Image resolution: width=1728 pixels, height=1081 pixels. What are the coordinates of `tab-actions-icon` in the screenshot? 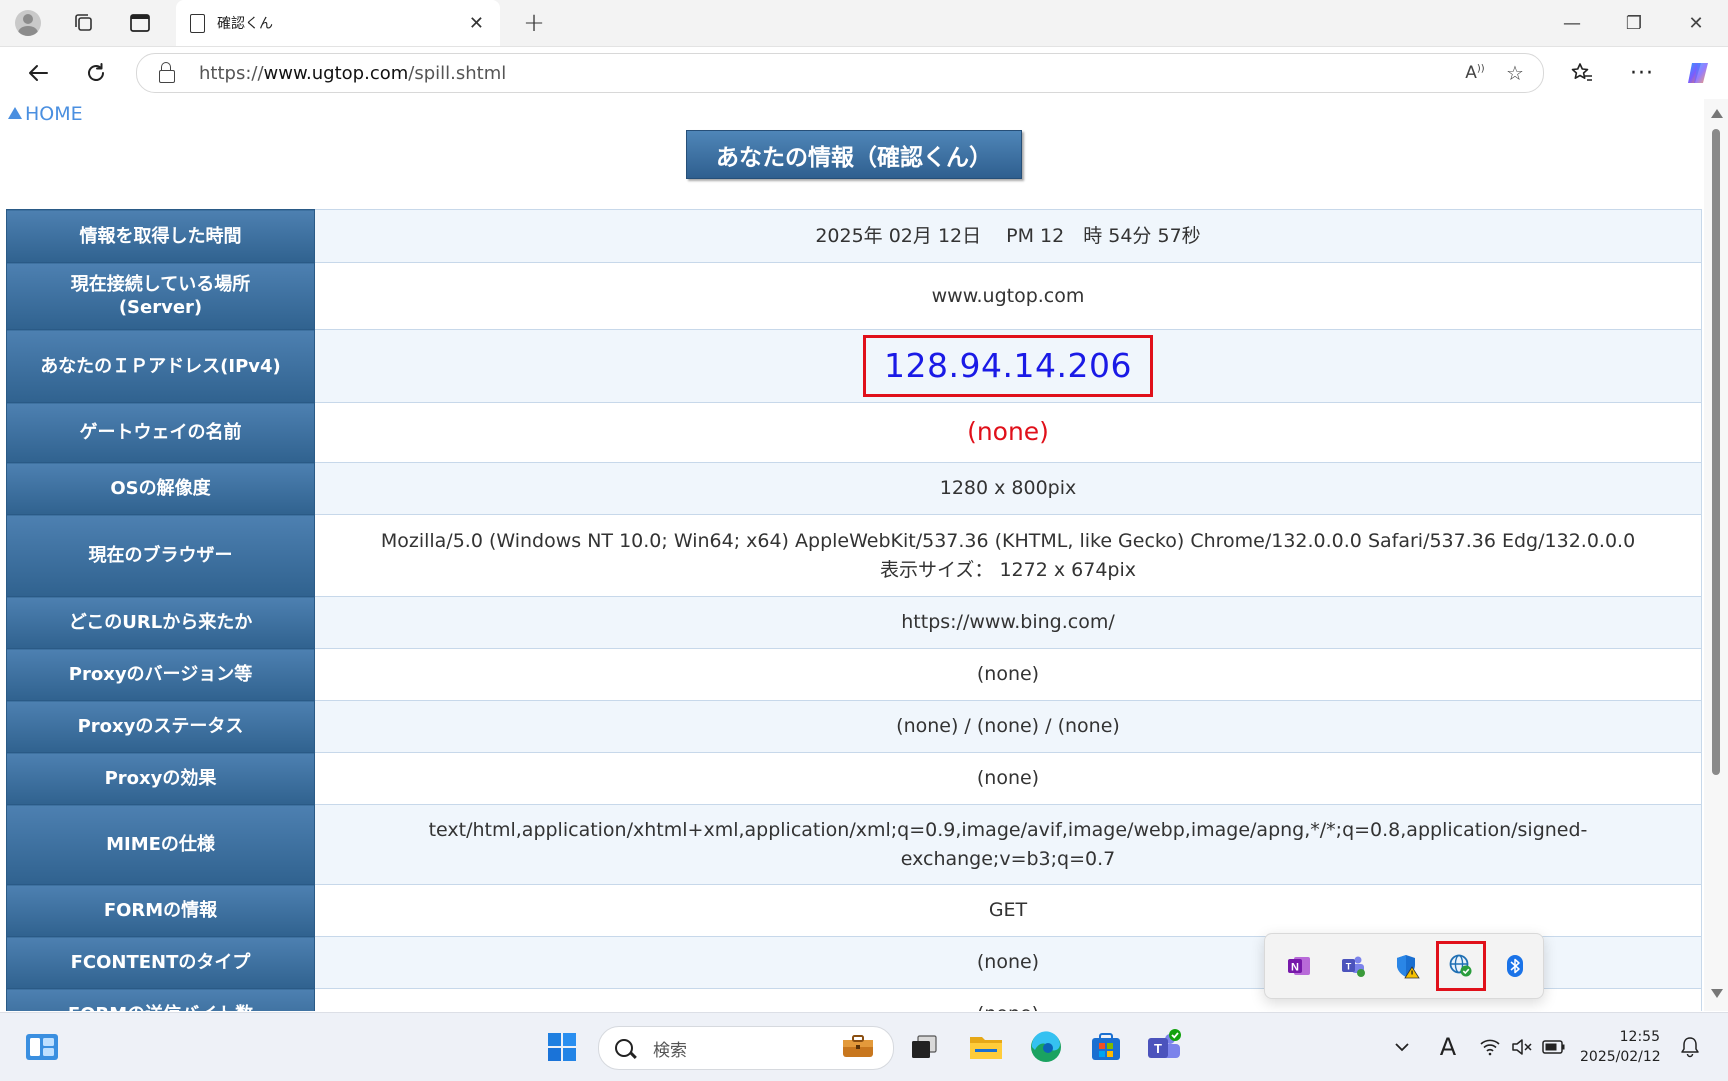 It's located at (140, 23).